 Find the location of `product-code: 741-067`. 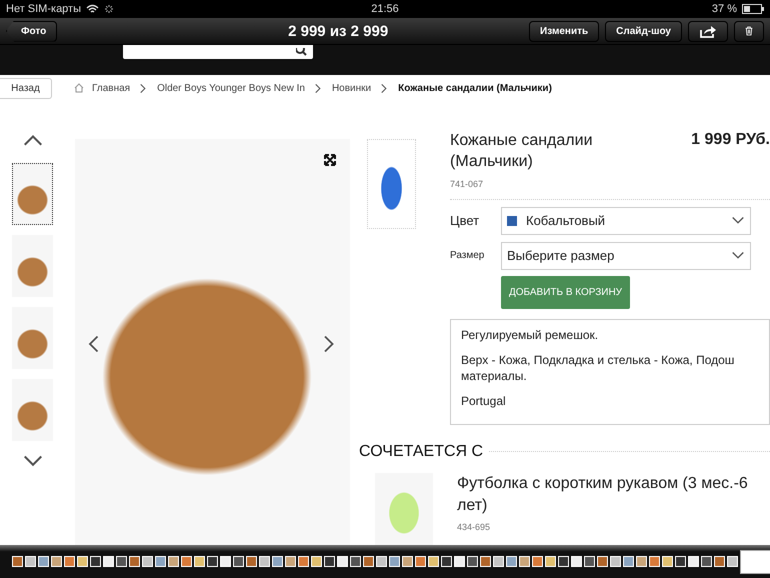

product-code: 741-067 is located at coordinates (467, 183).